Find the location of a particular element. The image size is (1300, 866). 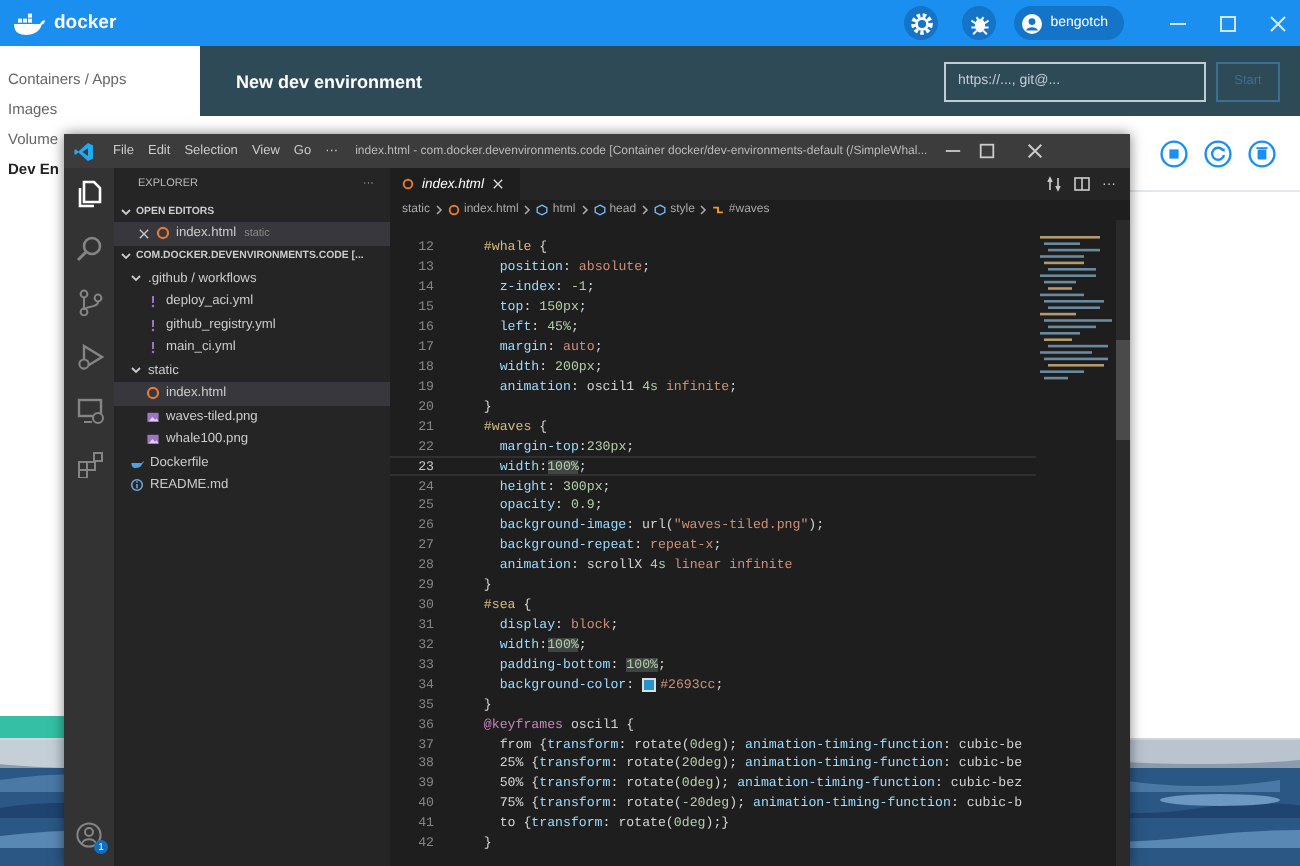

extensions-icon is located at coordinates (89, 464).